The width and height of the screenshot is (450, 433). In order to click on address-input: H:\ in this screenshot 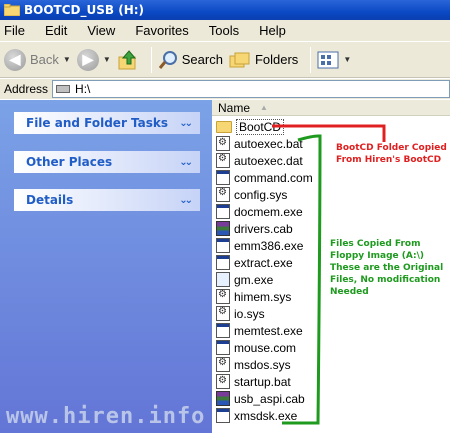, I will do `click(251, 89)`.